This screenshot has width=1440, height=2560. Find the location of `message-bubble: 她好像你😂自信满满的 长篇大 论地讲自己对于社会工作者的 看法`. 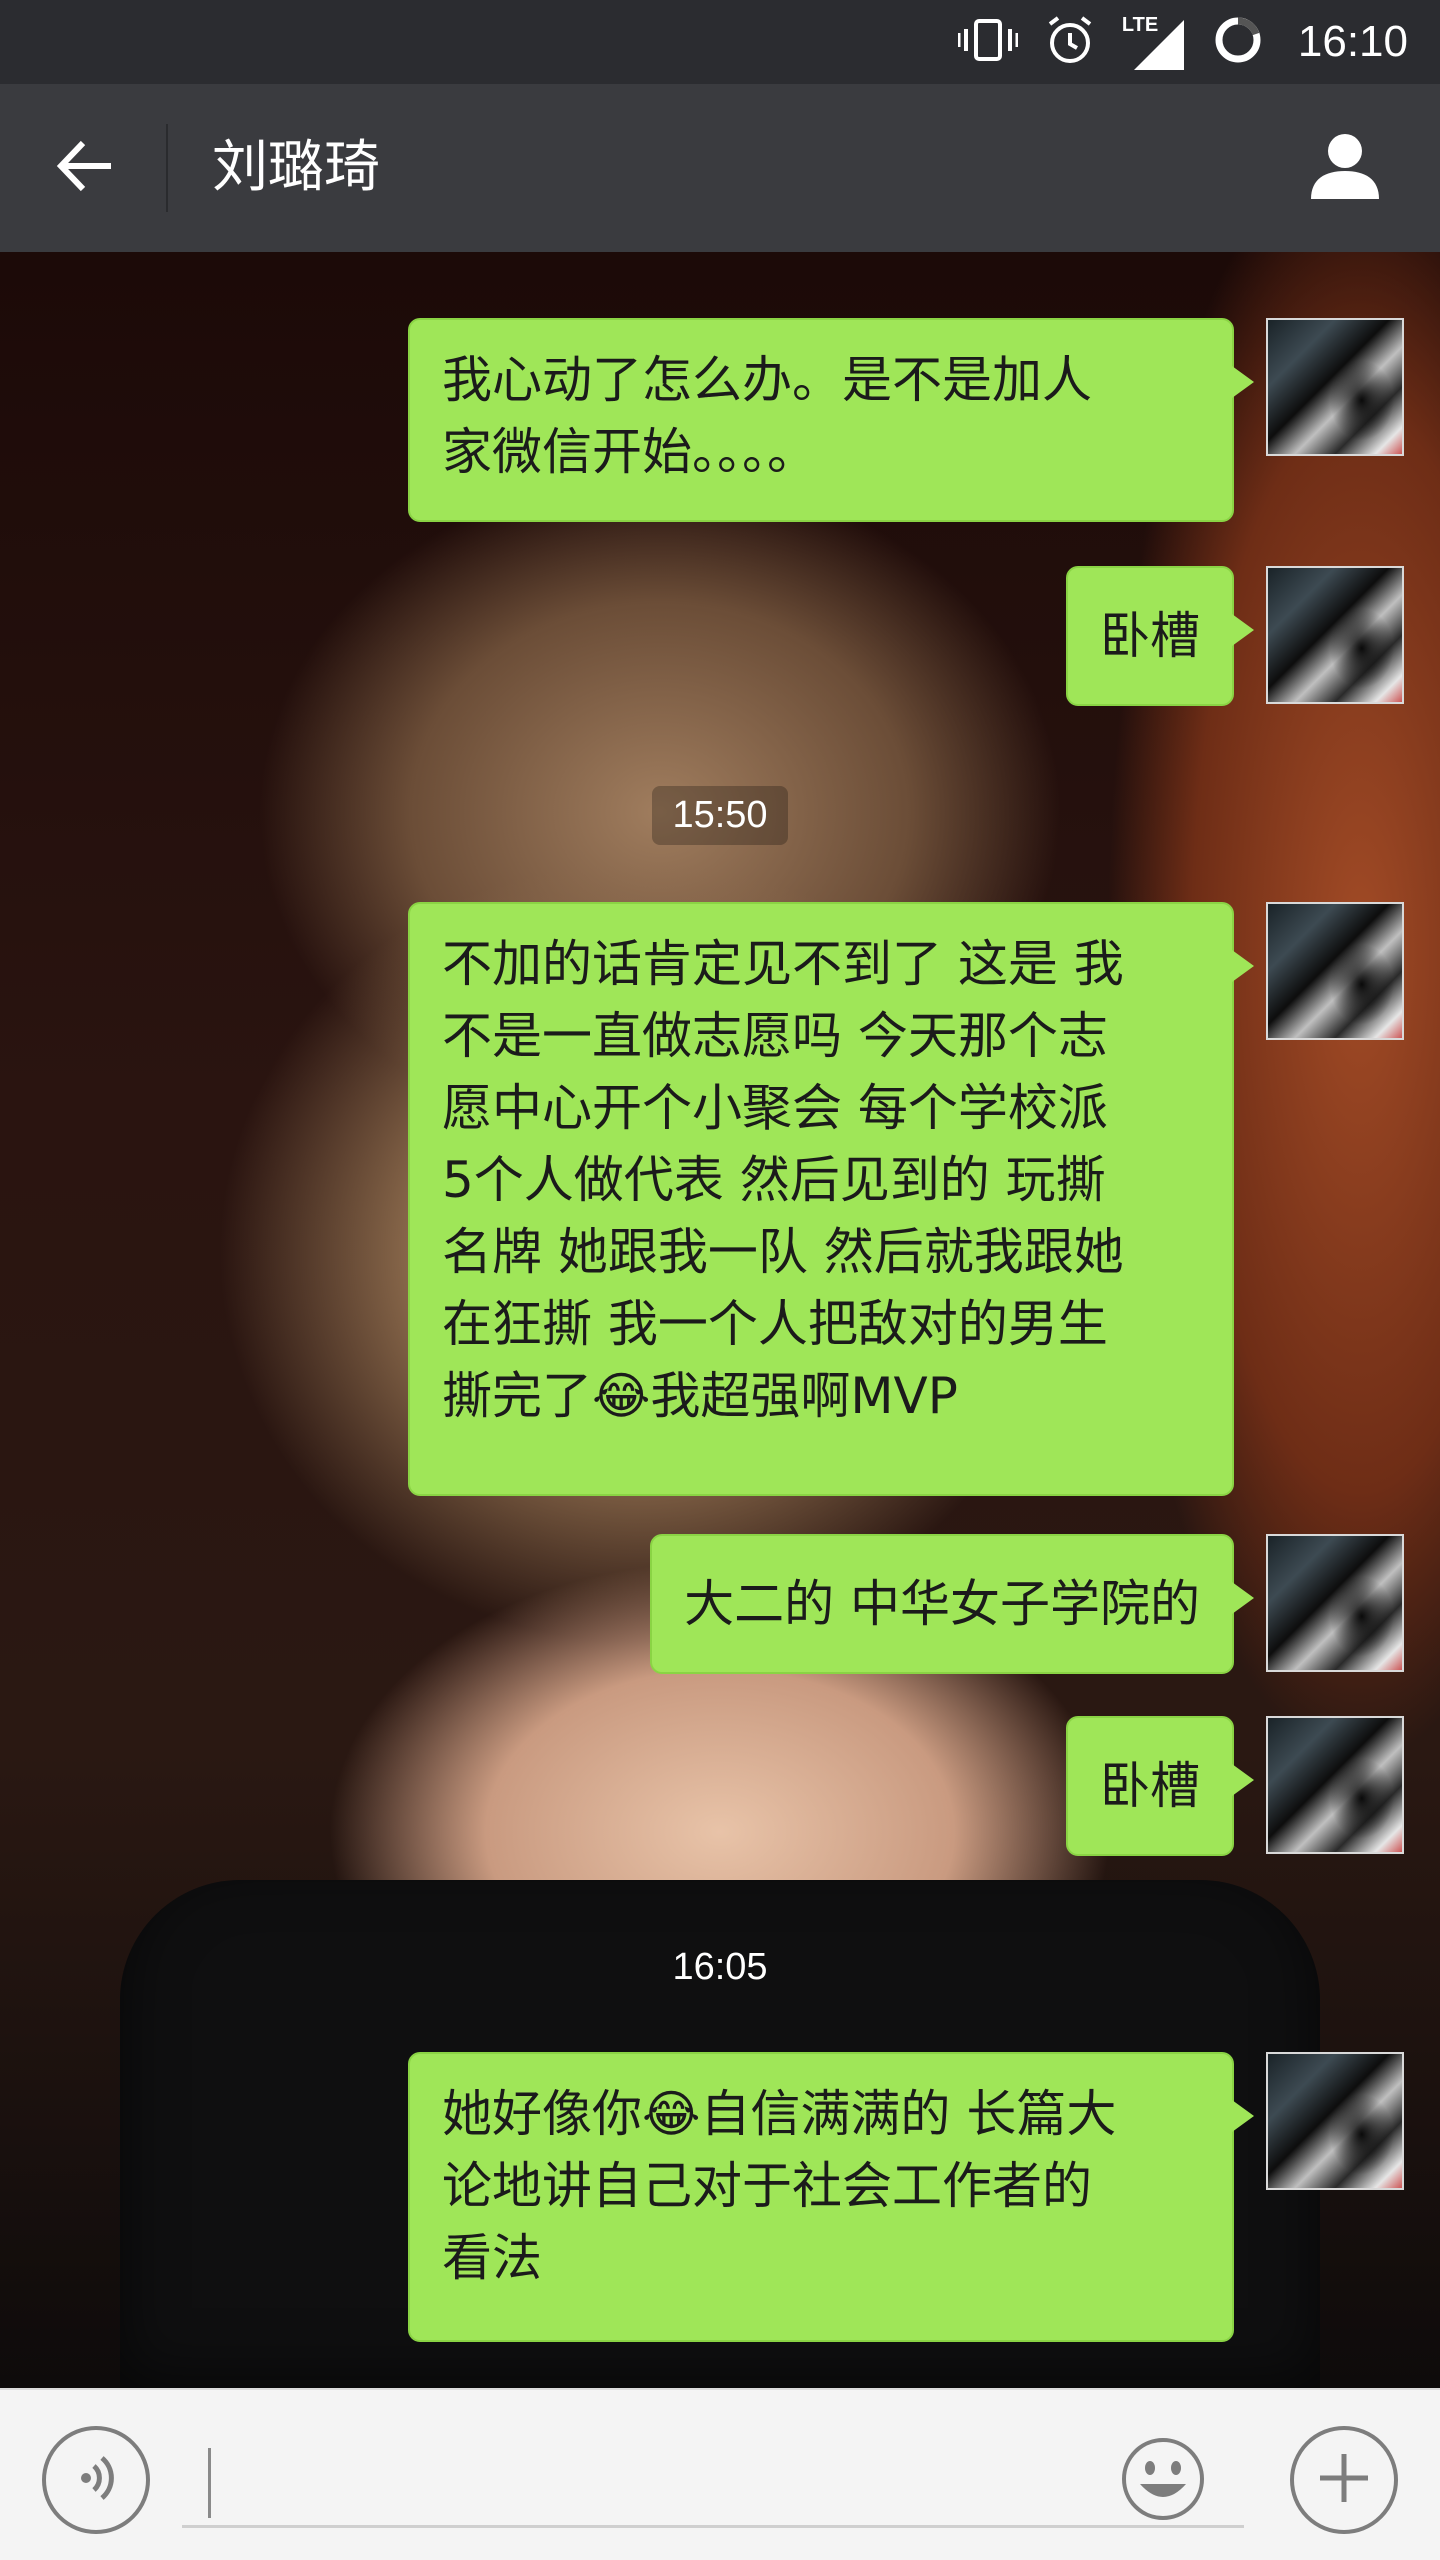

message-bubble: 她好像你😂自信满满的 长篇大 论地讲自己对于社会工作者的 看法 is located at coordinates (831, 2197).